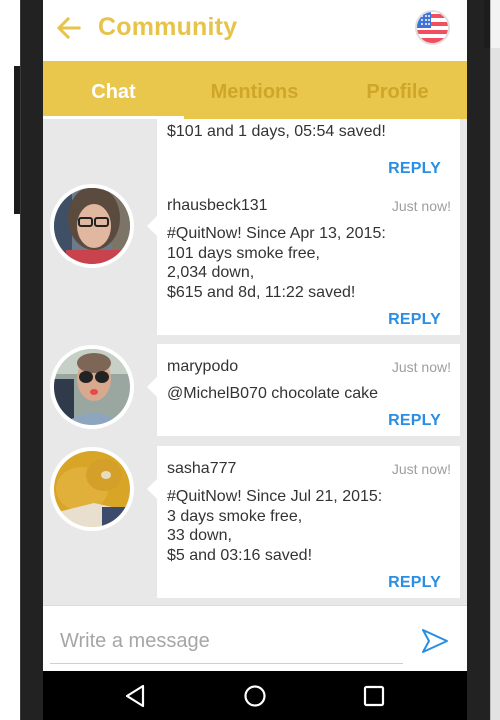  Describe the element at coordinates (69, 28) in the screenshot. I see `arrow-left-icon` at that location.